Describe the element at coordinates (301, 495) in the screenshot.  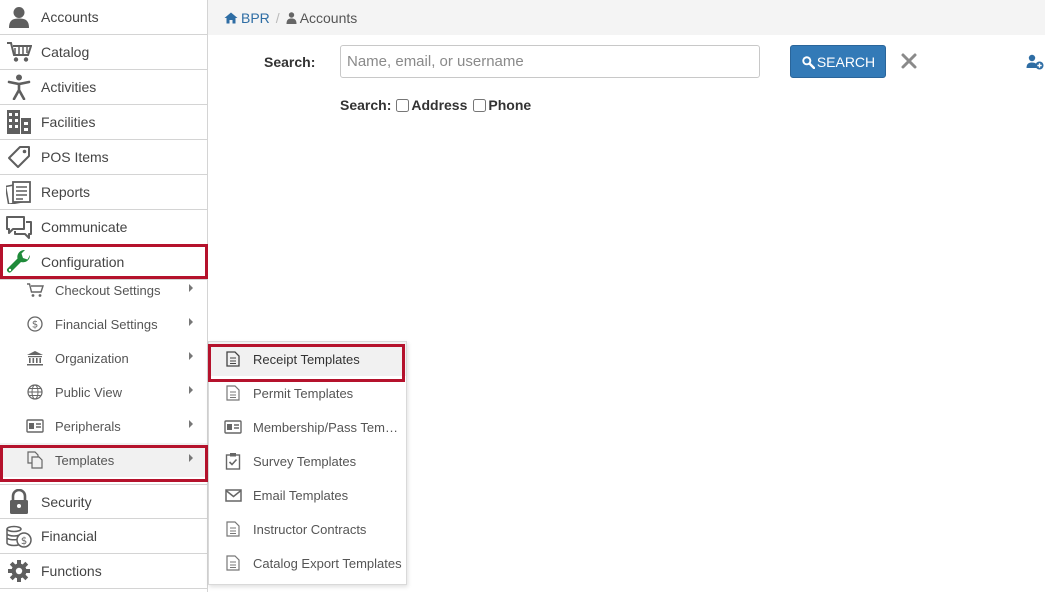
I see `menu-item-label: Email Templates` at that location.